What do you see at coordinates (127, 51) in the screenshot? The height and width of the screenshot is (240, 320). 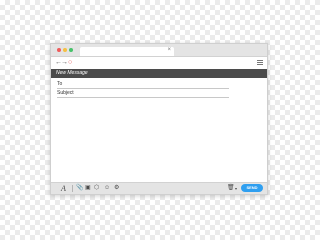 I see `browser-tab: ×` at bounding box center [127, 51].